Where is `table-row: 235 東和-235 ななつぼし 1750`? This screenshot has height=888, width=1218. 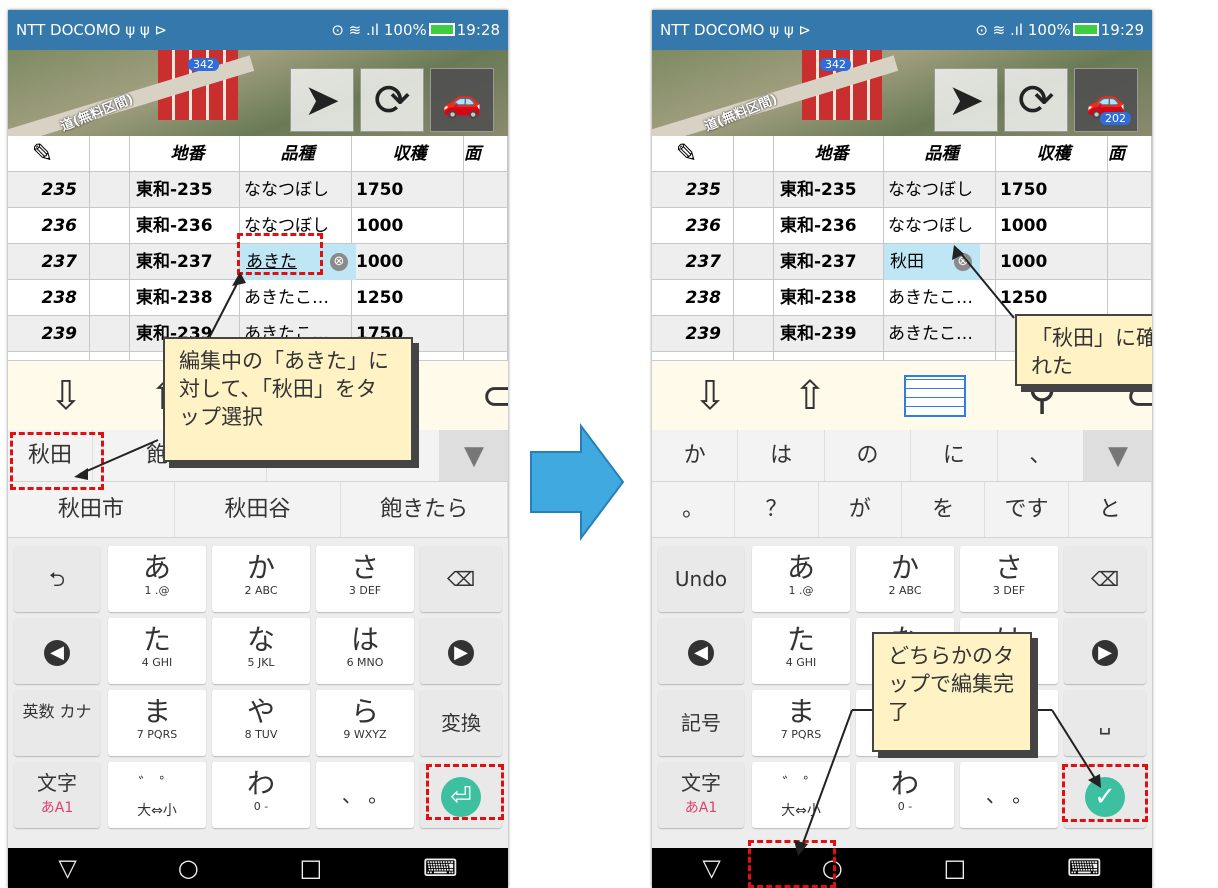 table-row: 235 東和-235 ななつぼし 1750 is located at coordinates (258, 190).